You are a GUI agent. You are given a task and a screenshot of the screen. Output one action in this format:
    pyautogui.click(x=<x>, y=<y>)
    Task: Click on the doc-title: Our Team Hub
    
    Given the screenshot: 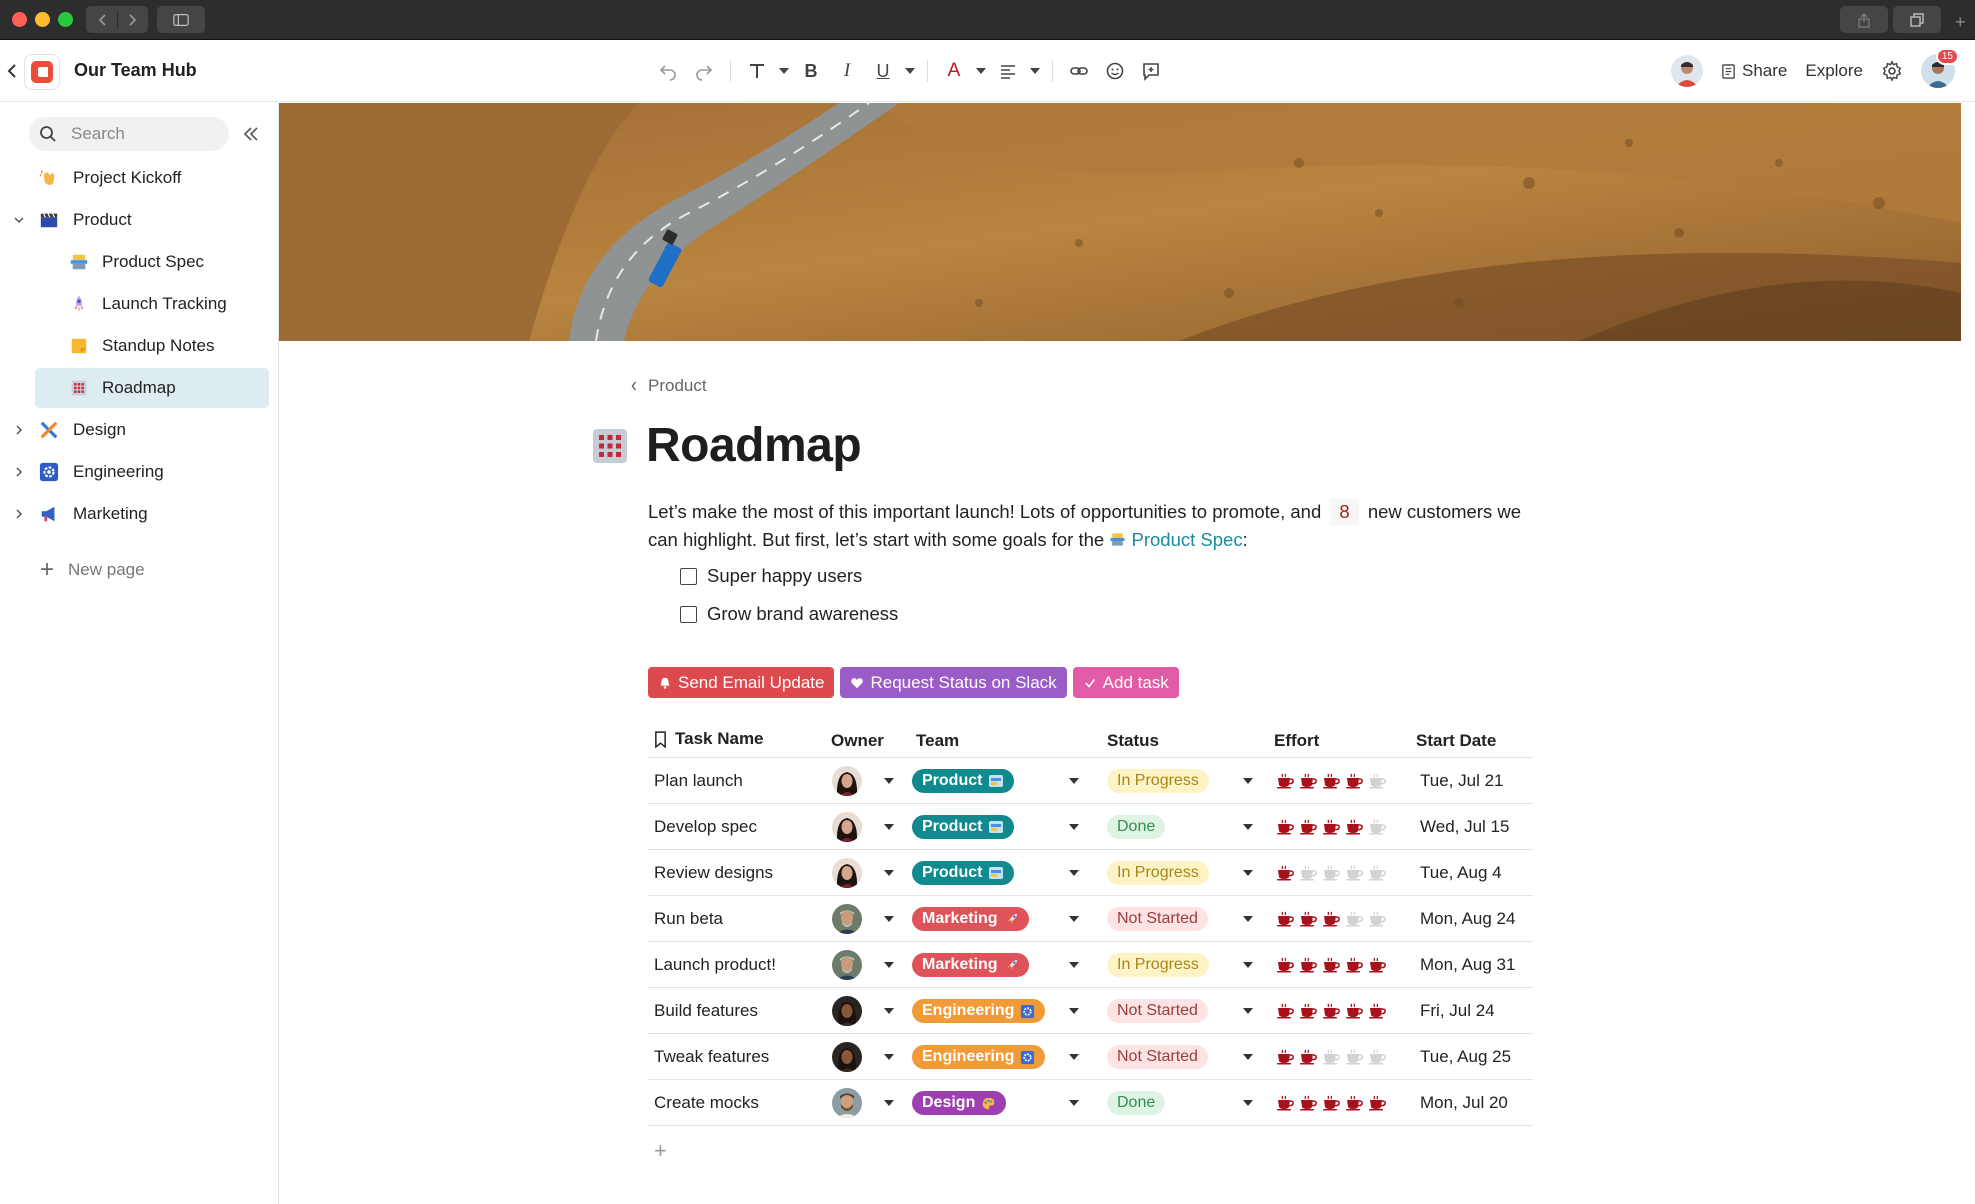 What is the action you would take?
    pyautogui.click(x=135, y=70)
    